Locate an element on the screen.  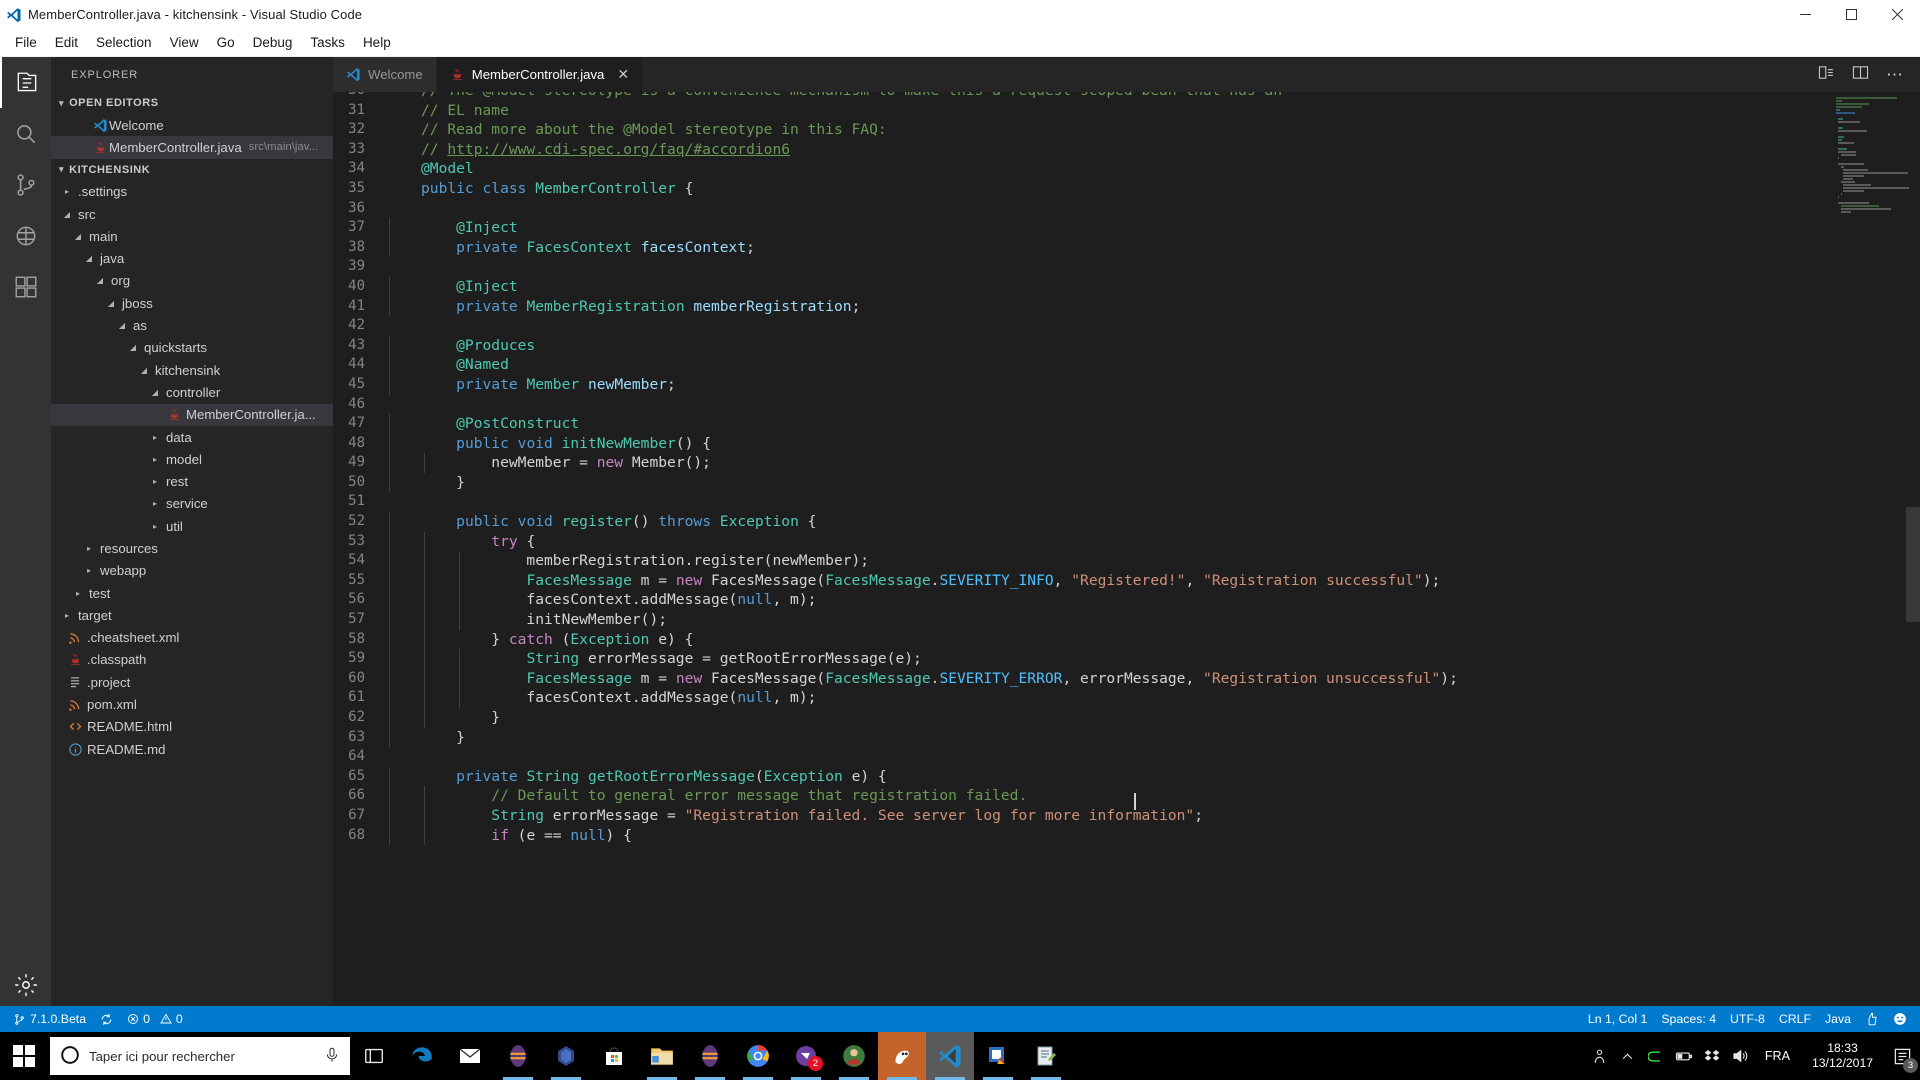
tree-file-row: README.md is located at coordinates (192, 749).